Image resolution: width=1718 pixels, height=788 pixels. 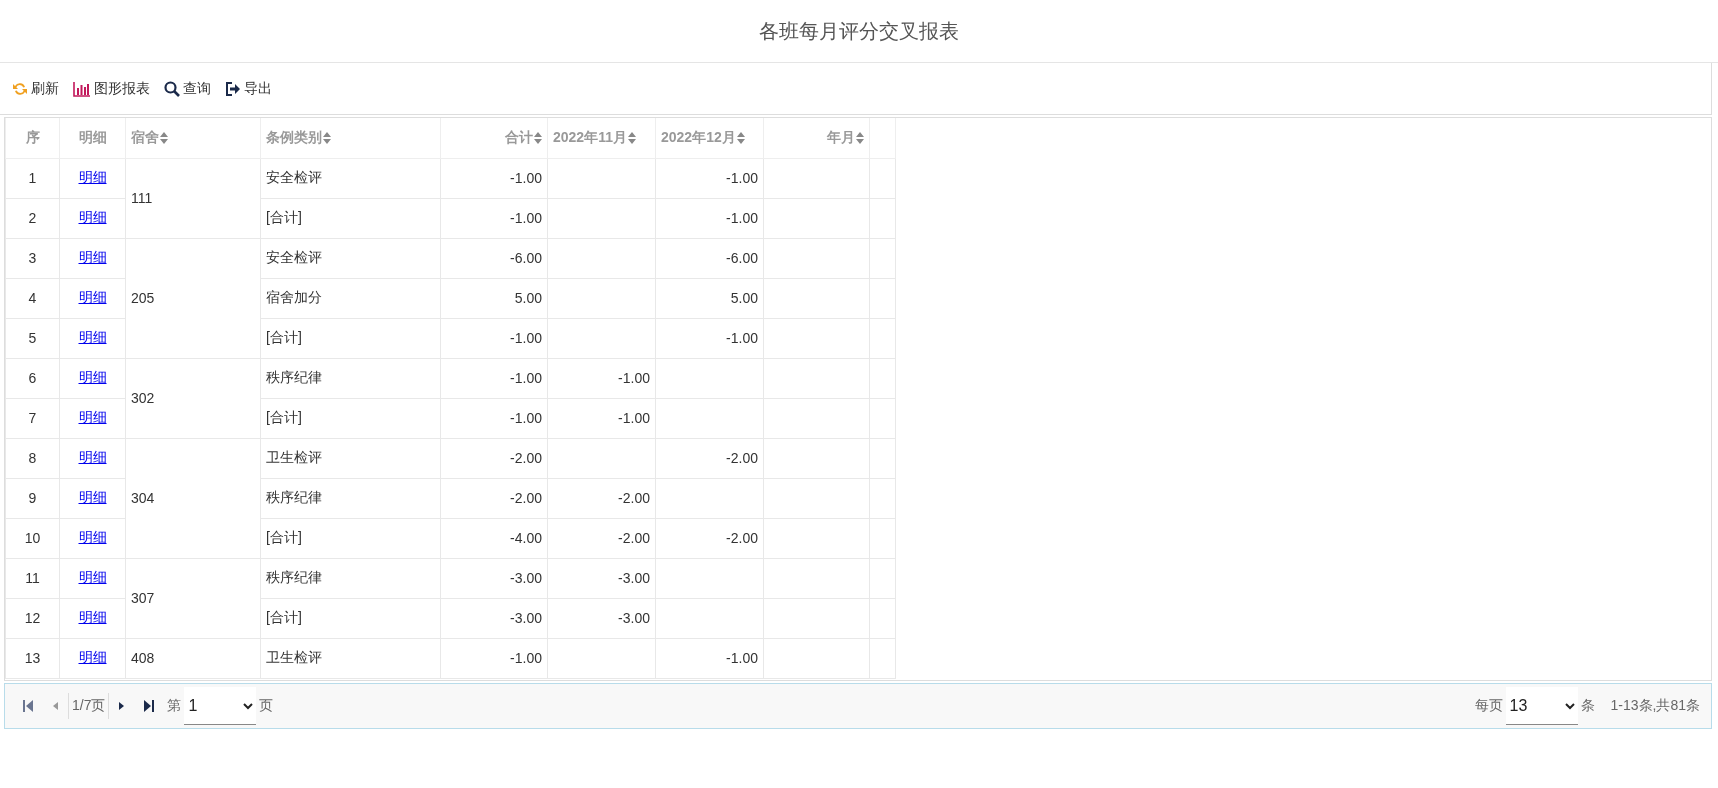 I want to click on row-number: 9, so click(x=32, y=498).